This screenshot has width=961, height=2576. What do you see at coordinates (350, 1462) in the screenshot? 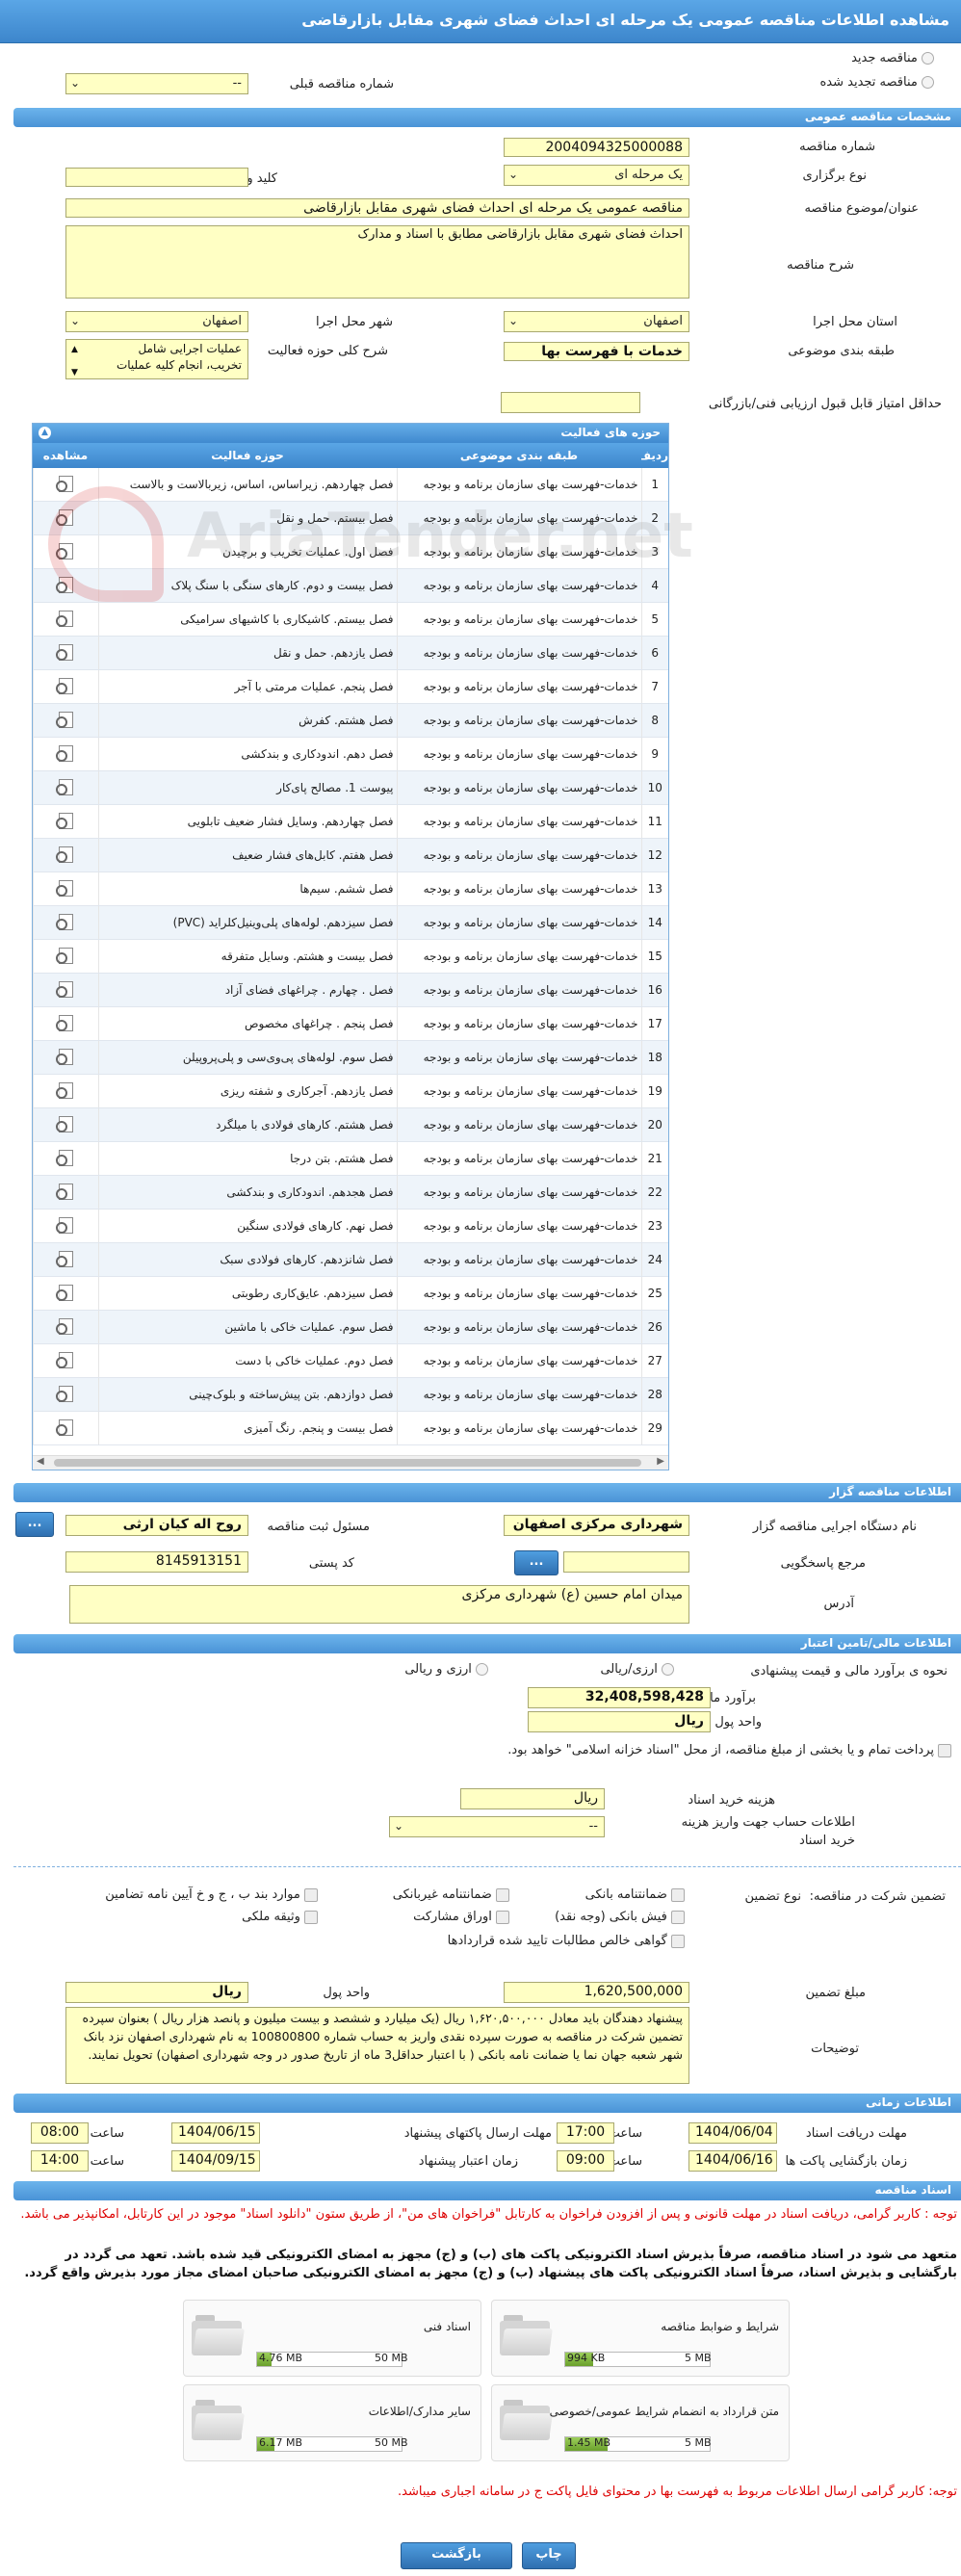
I see `horizontal-scrollbar: ◀ ▶` at bounding box center [350, 1462].